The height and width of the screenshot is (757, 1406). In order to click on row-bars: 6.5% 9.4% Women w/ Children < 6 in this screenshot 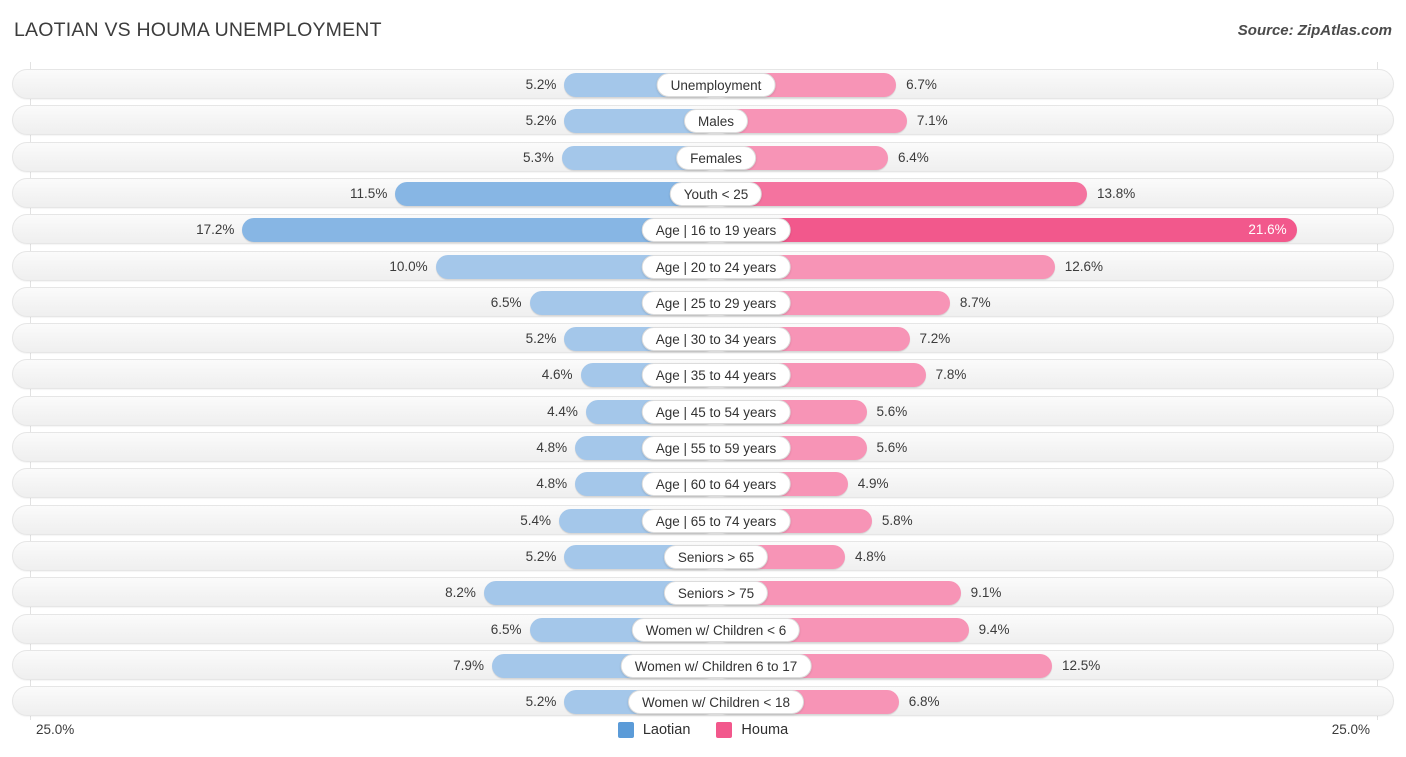, I will do `click(703, 629)`.